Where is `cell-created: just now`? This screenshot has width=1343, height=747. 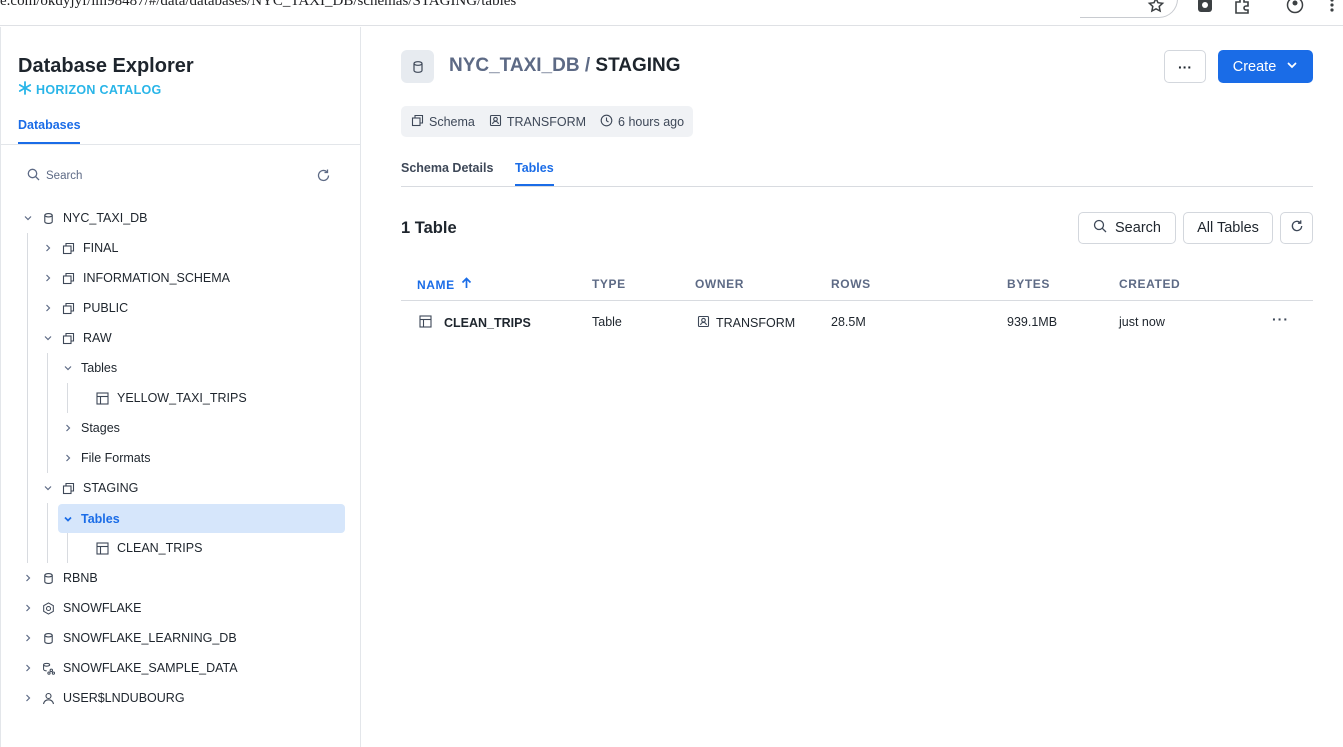 cell-created: just now is located at coordinates (1142, 322).